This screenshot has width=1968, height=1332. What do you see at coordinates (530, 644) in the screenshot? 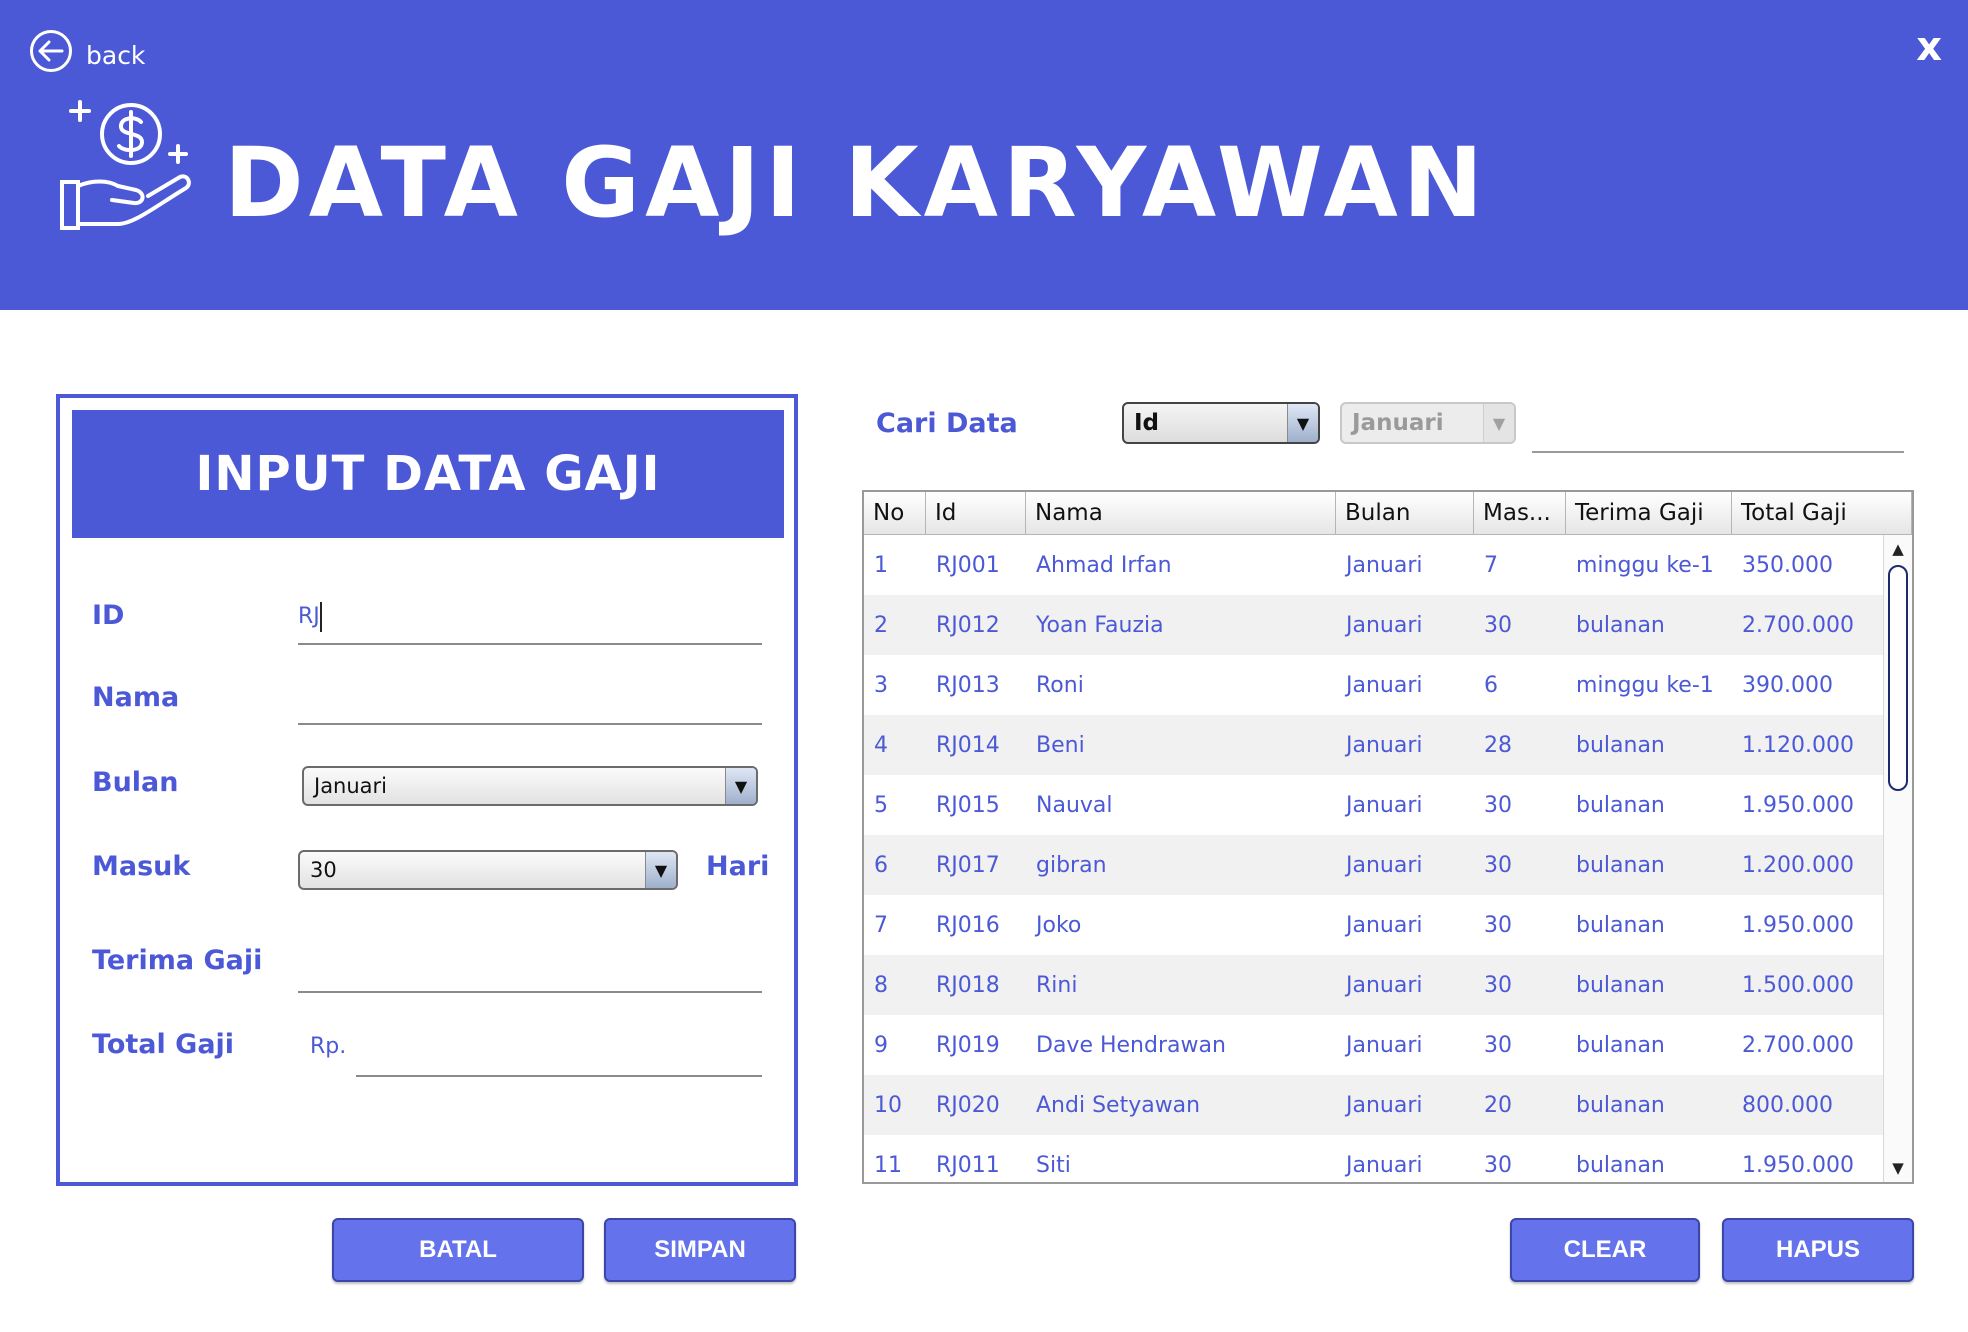
I see `id-field-underline` at bounding box center [530, 644].